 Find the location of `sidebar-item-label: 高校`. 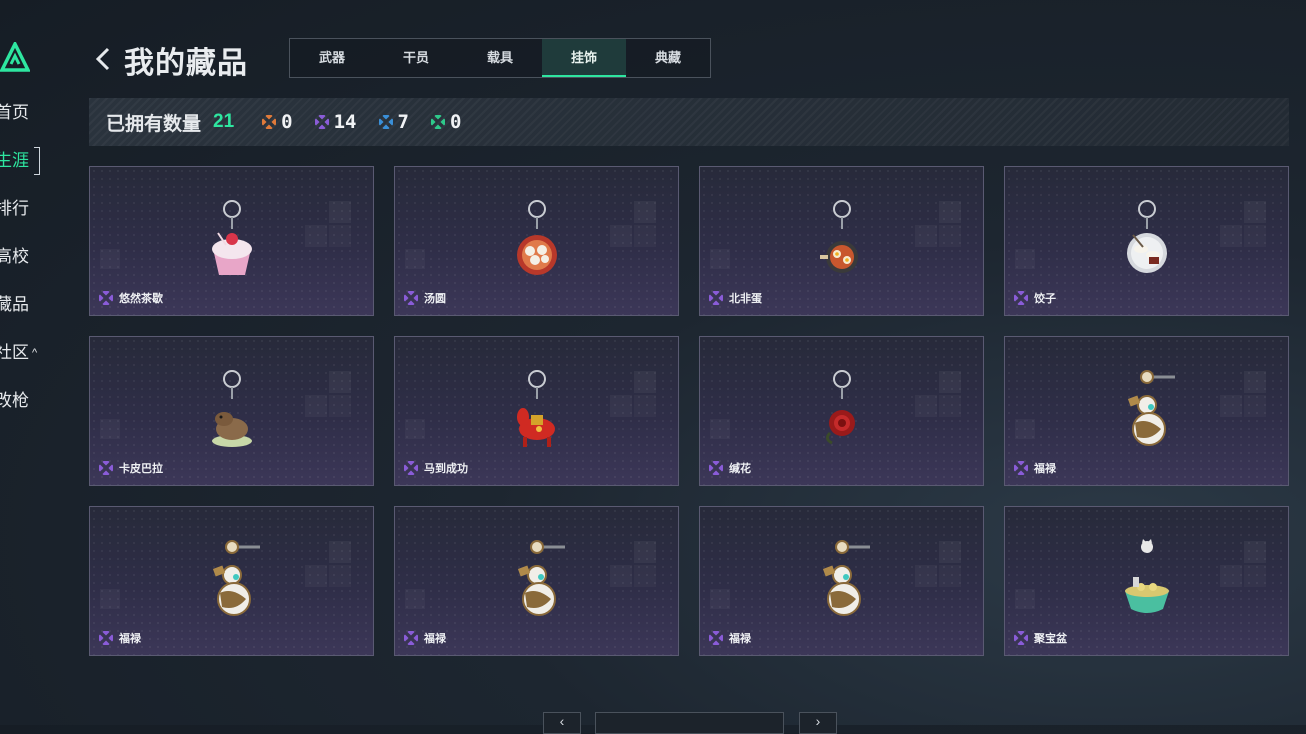

sidebar-item-label: 高校 is located at coordinates (14, 256).